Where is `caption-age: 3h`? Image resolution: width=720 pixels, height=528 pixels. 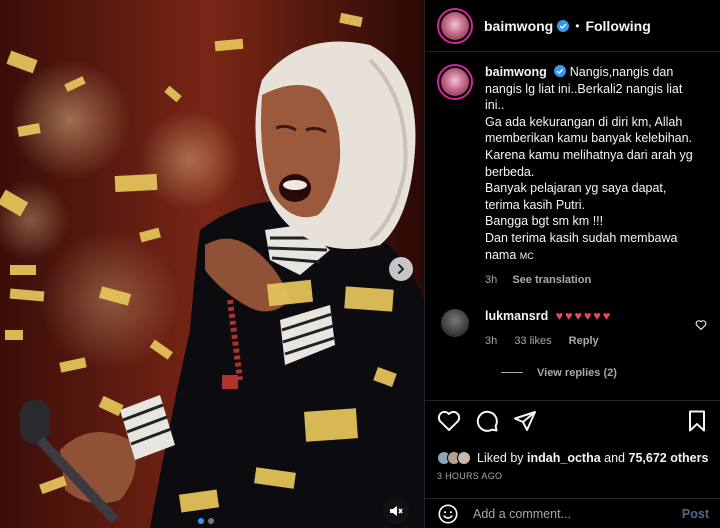
caption-age: 3h is located at coordinates (491, 280).